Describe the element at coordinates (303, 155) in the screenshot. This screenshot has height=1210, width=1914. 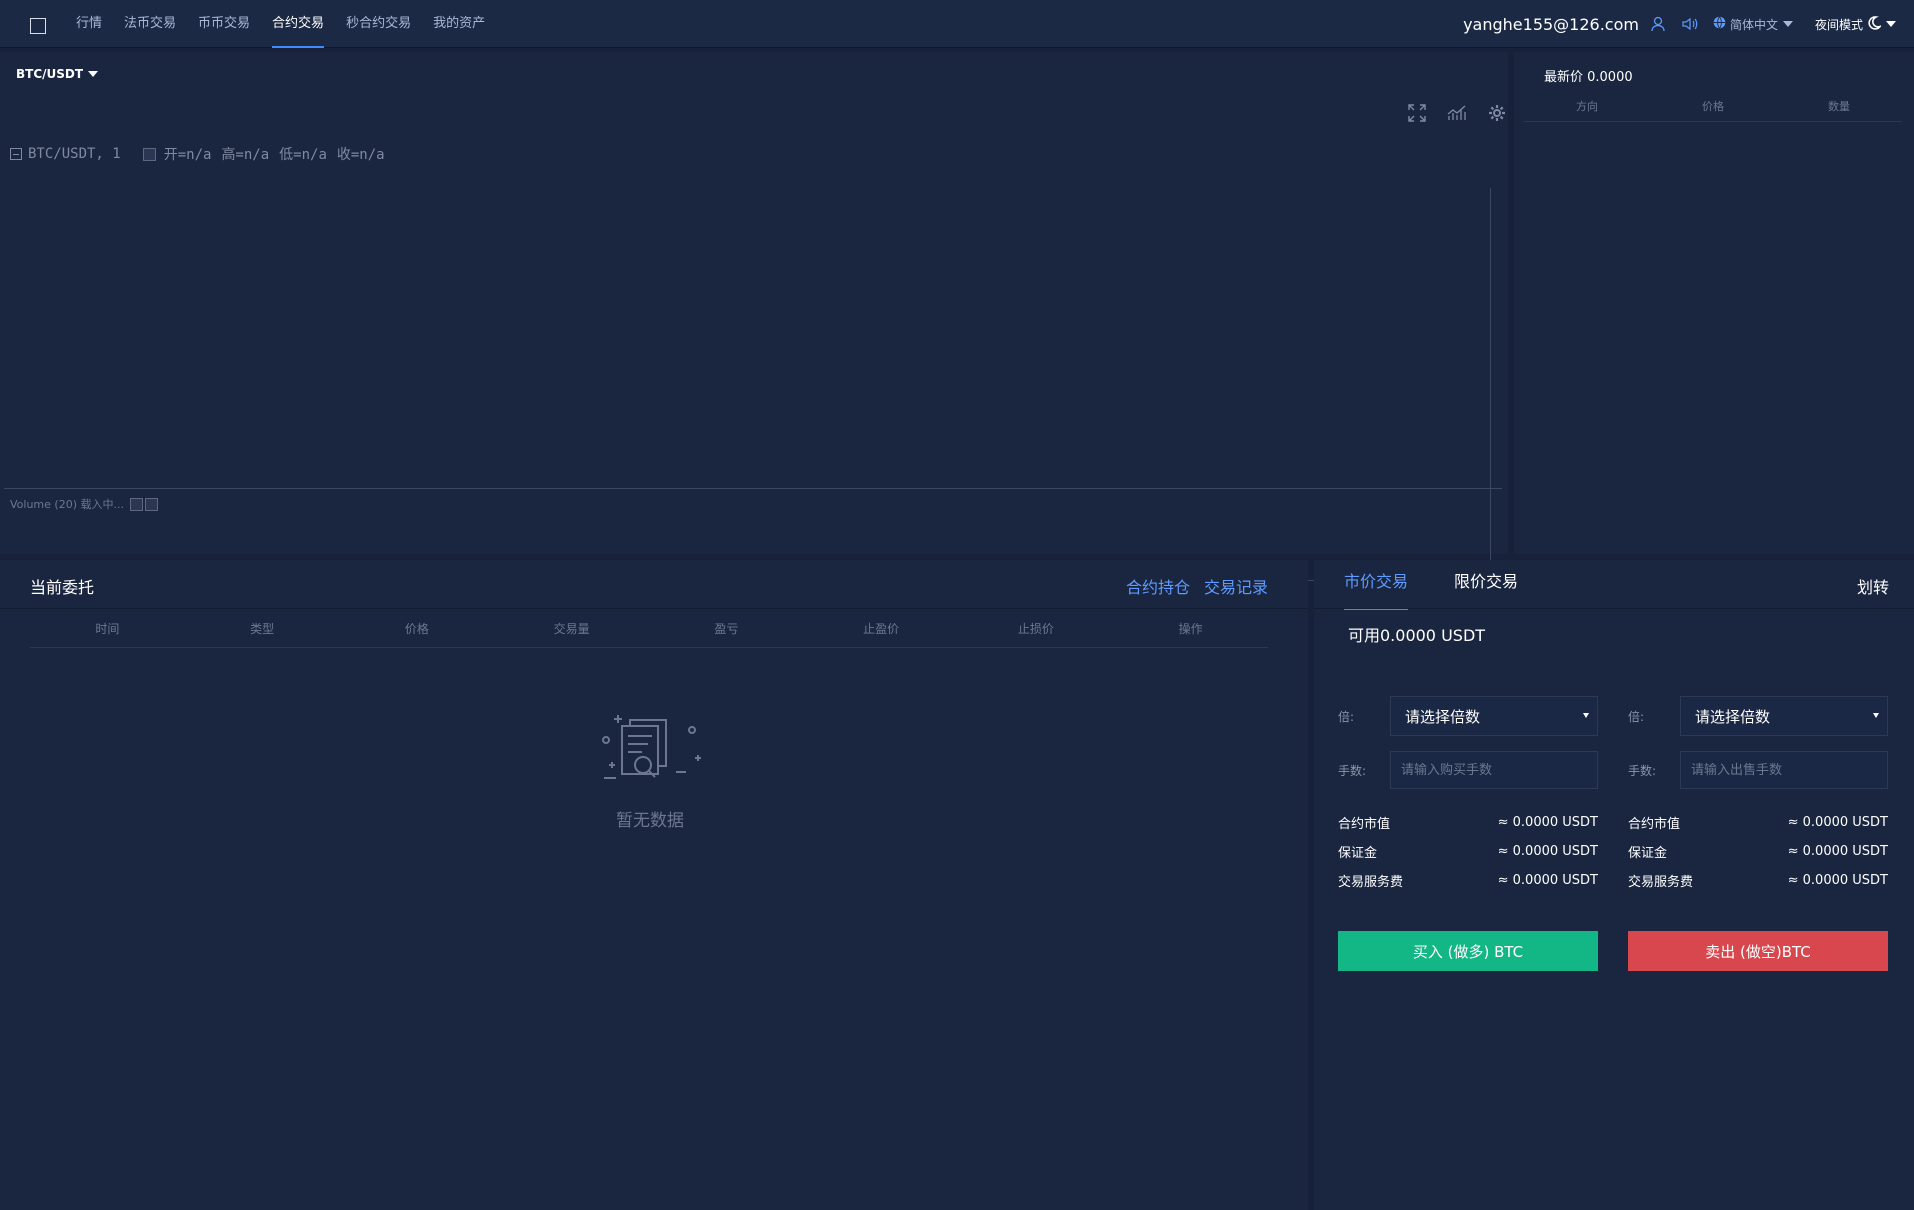
I see `legend-low: 低=n/a` at that location.